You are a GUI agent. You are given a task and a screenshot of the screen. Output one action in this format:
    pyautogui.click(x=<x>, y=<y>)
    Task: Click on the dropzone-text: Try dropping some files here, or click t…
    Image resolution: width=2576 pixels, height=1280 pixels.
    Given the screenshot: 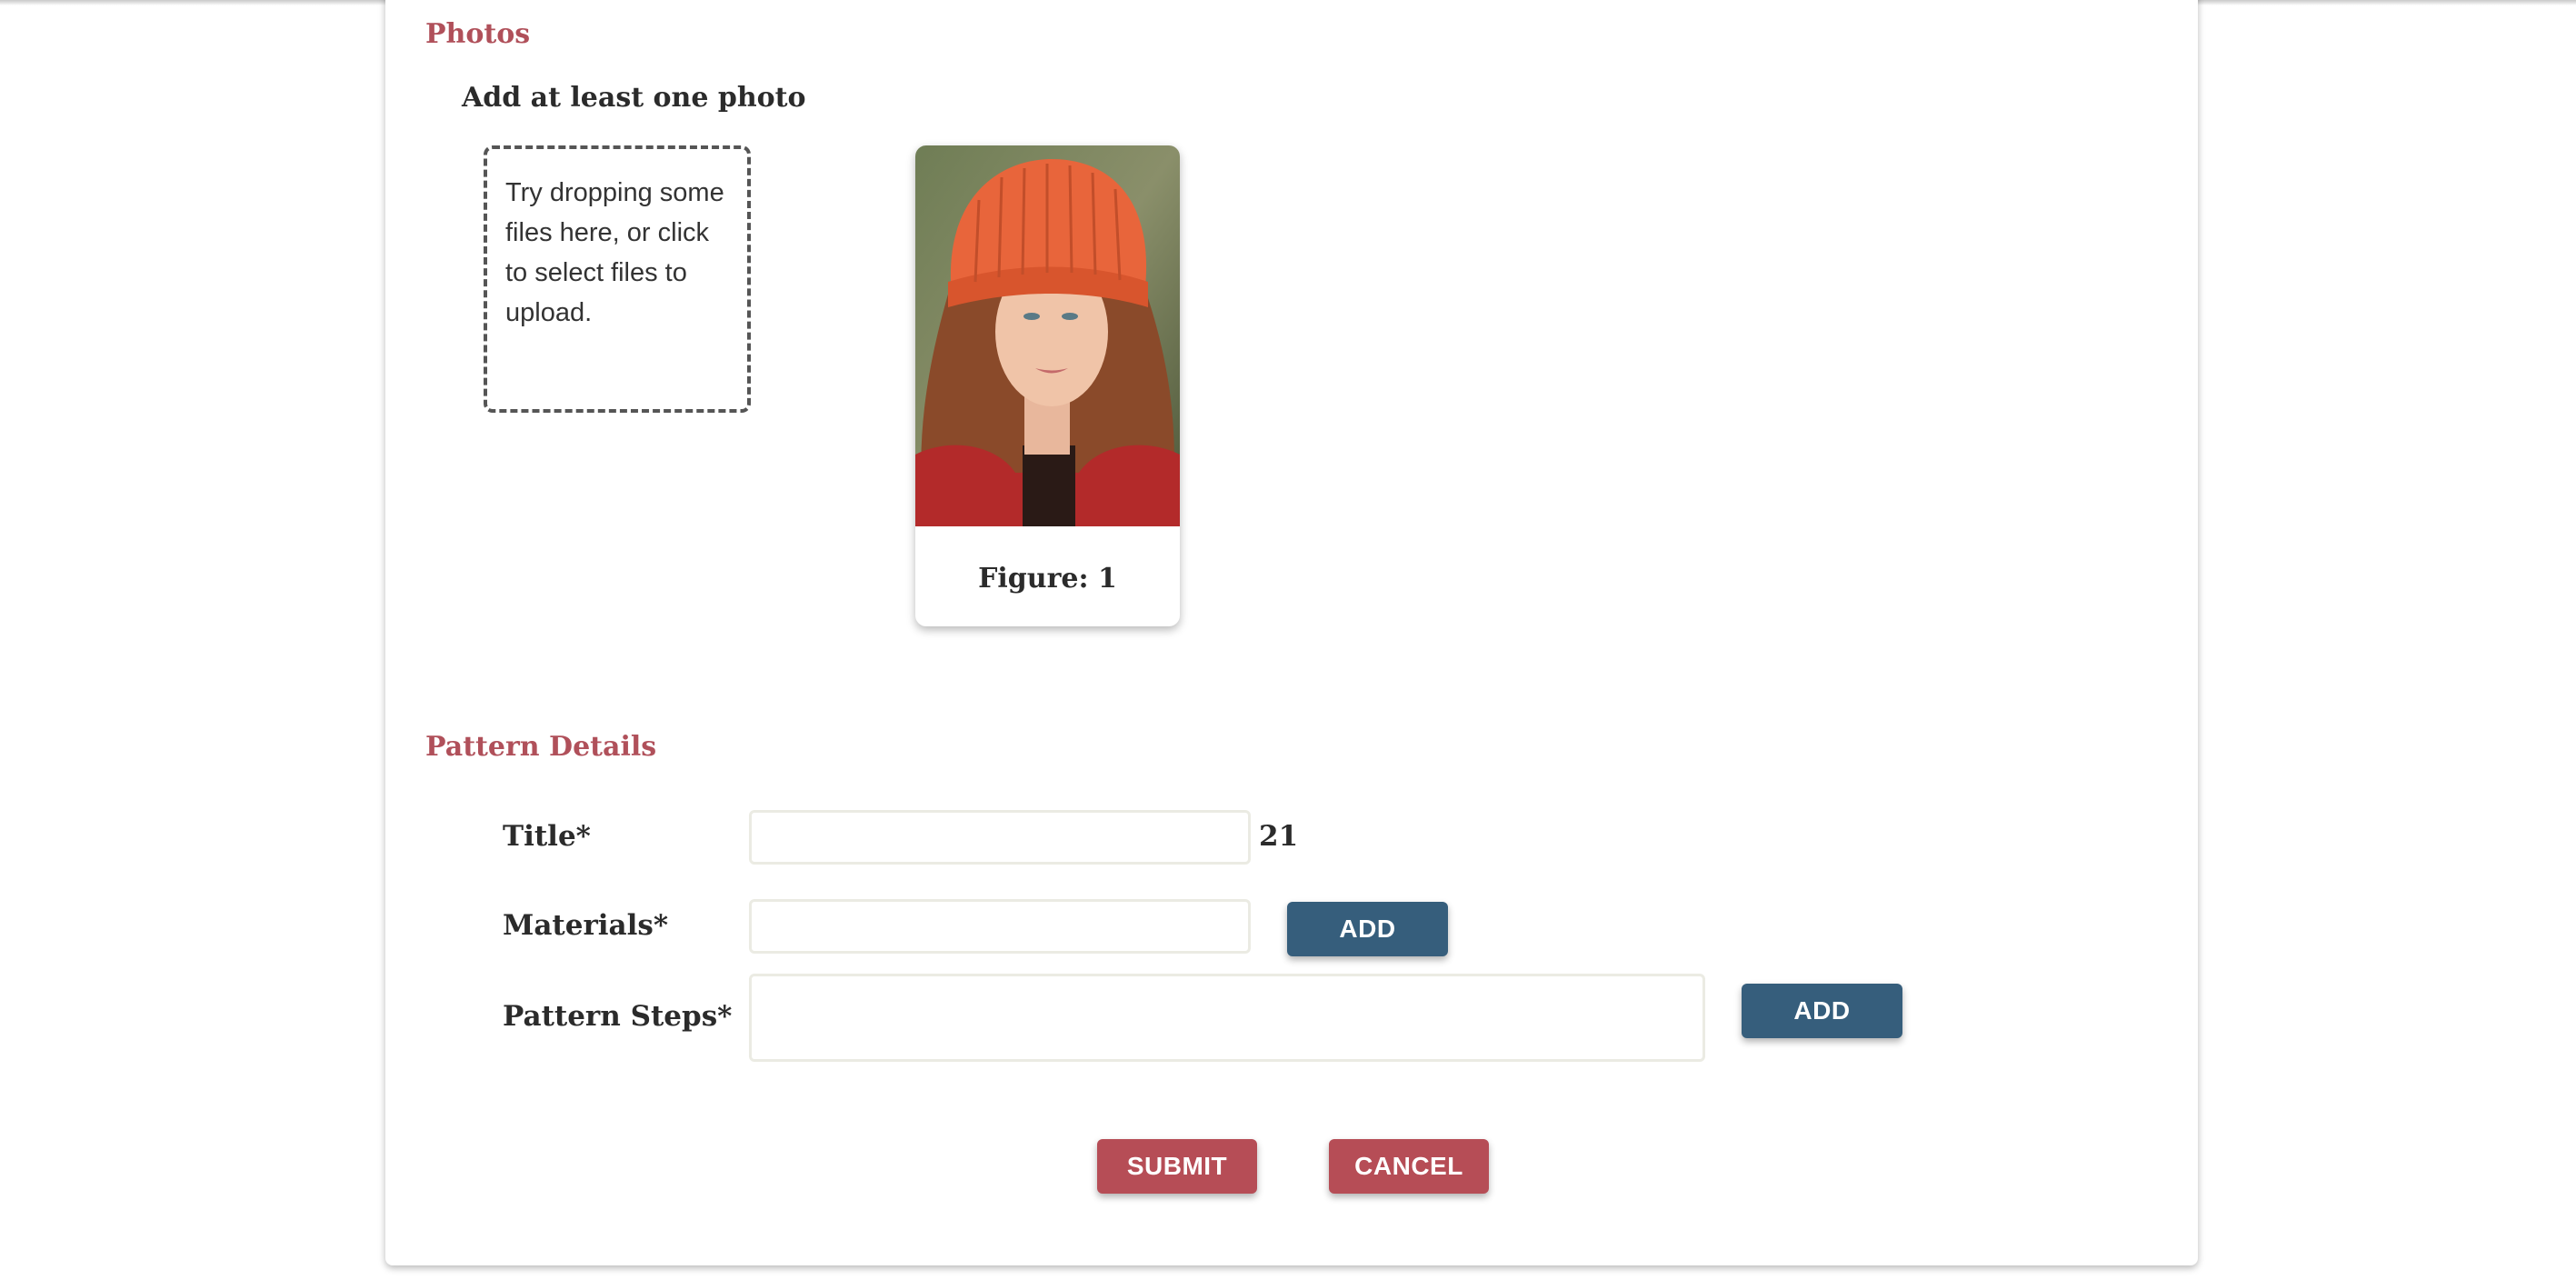 What is the action you would take?
    pyautogui.click(x=614, y=252)
    